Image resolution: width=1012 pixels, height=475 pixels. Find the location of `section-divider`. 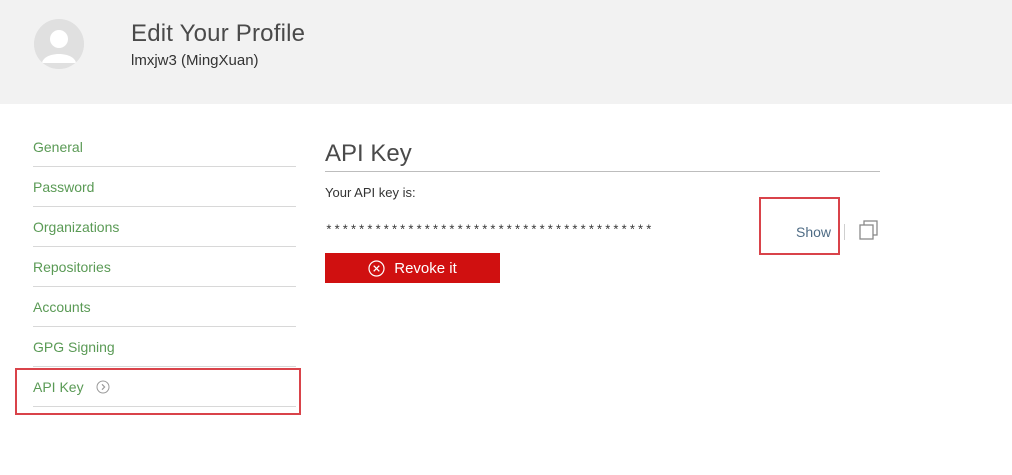

section-divider is located at coordinates (602, 171).